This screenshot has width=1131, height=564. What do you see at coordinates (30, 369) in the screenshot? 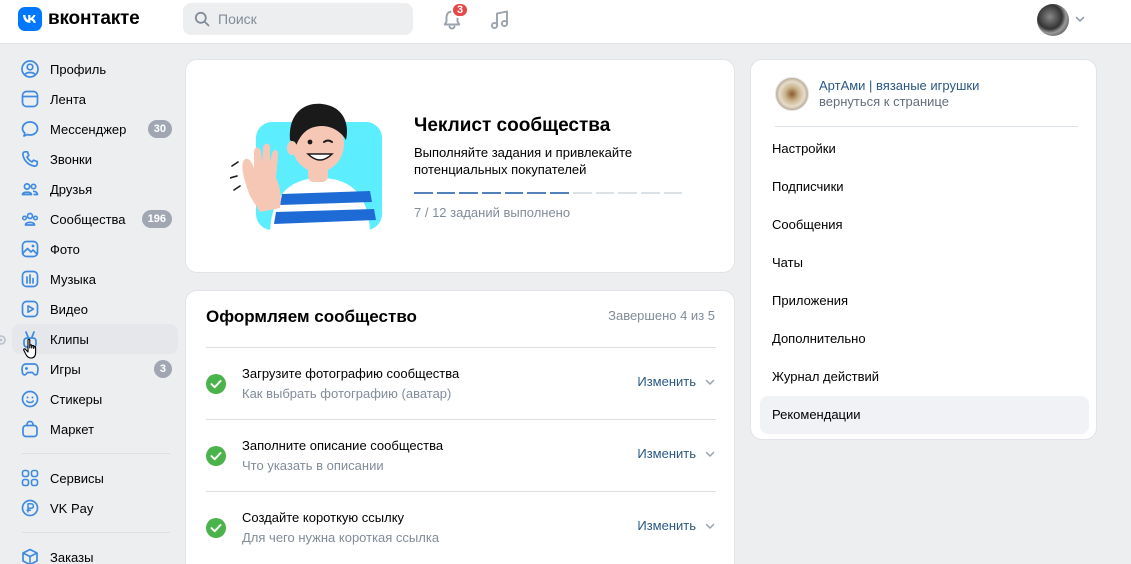
I see `gamepad-icon` at bounding box center [30, 369].